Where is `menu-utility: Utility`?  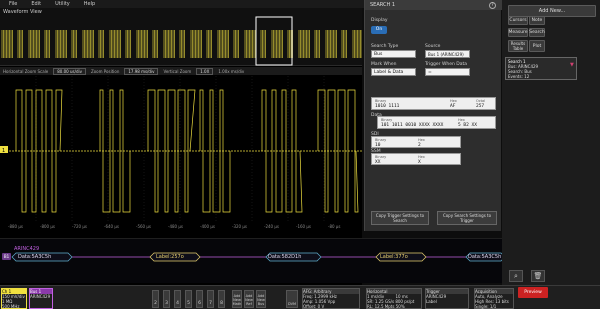 menu-utility: Utility is located at coordinates (62, 4).